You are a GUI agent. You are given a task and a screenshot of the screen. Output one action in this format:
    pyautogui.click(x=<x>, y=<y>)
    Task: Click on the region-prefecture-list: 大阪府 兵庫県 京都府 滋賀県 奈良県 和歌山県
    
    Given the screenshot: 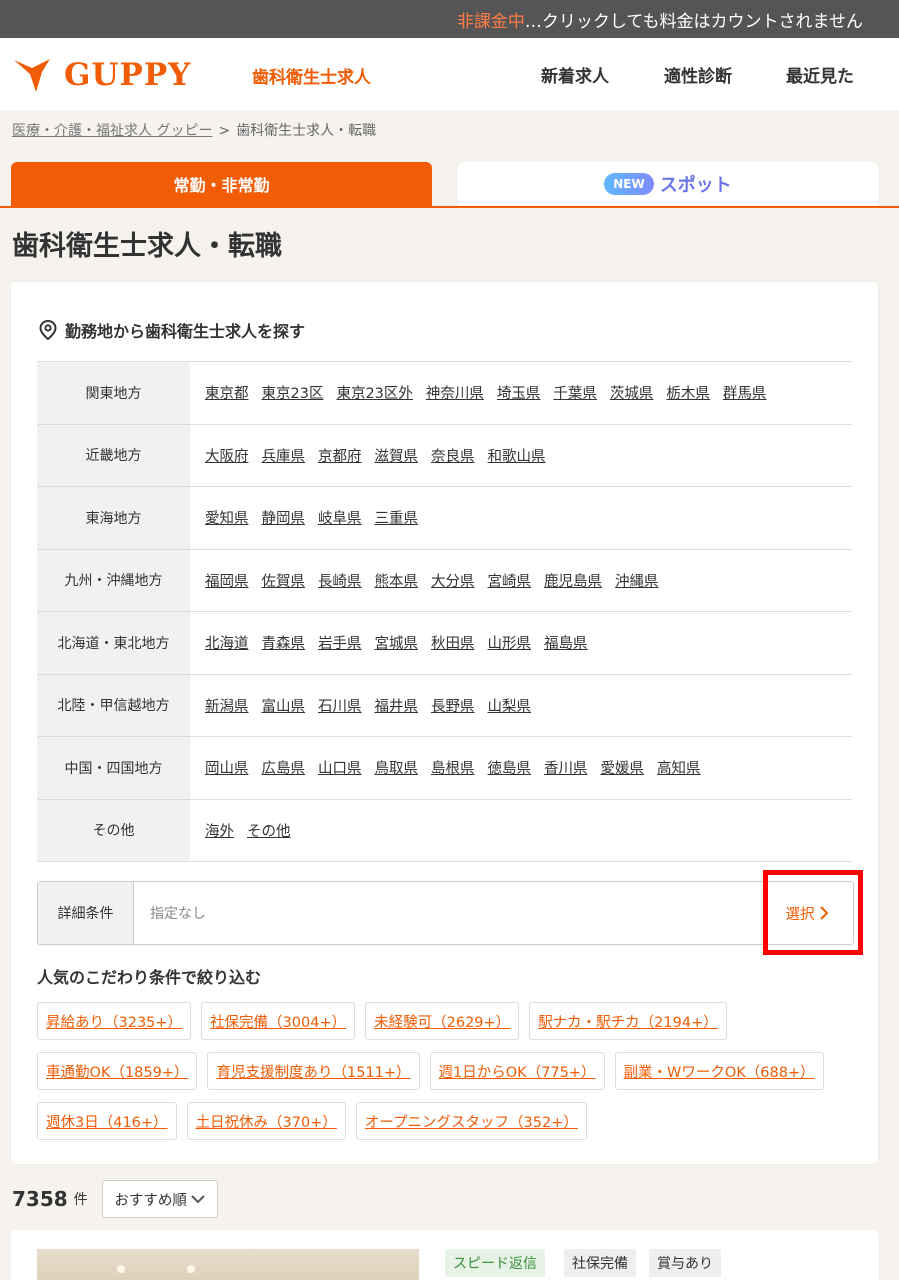 What is the action you would take?
    pyautogui.click(x=521, y=456)
    